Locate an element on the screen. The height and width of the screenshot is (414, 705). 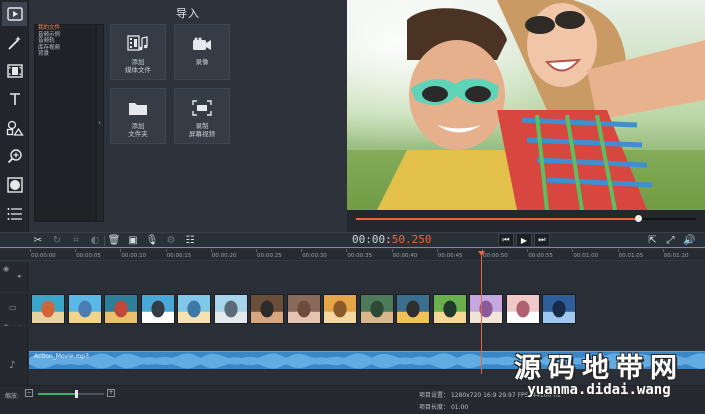
titles-tool-button is located at coordinates (14, 99).